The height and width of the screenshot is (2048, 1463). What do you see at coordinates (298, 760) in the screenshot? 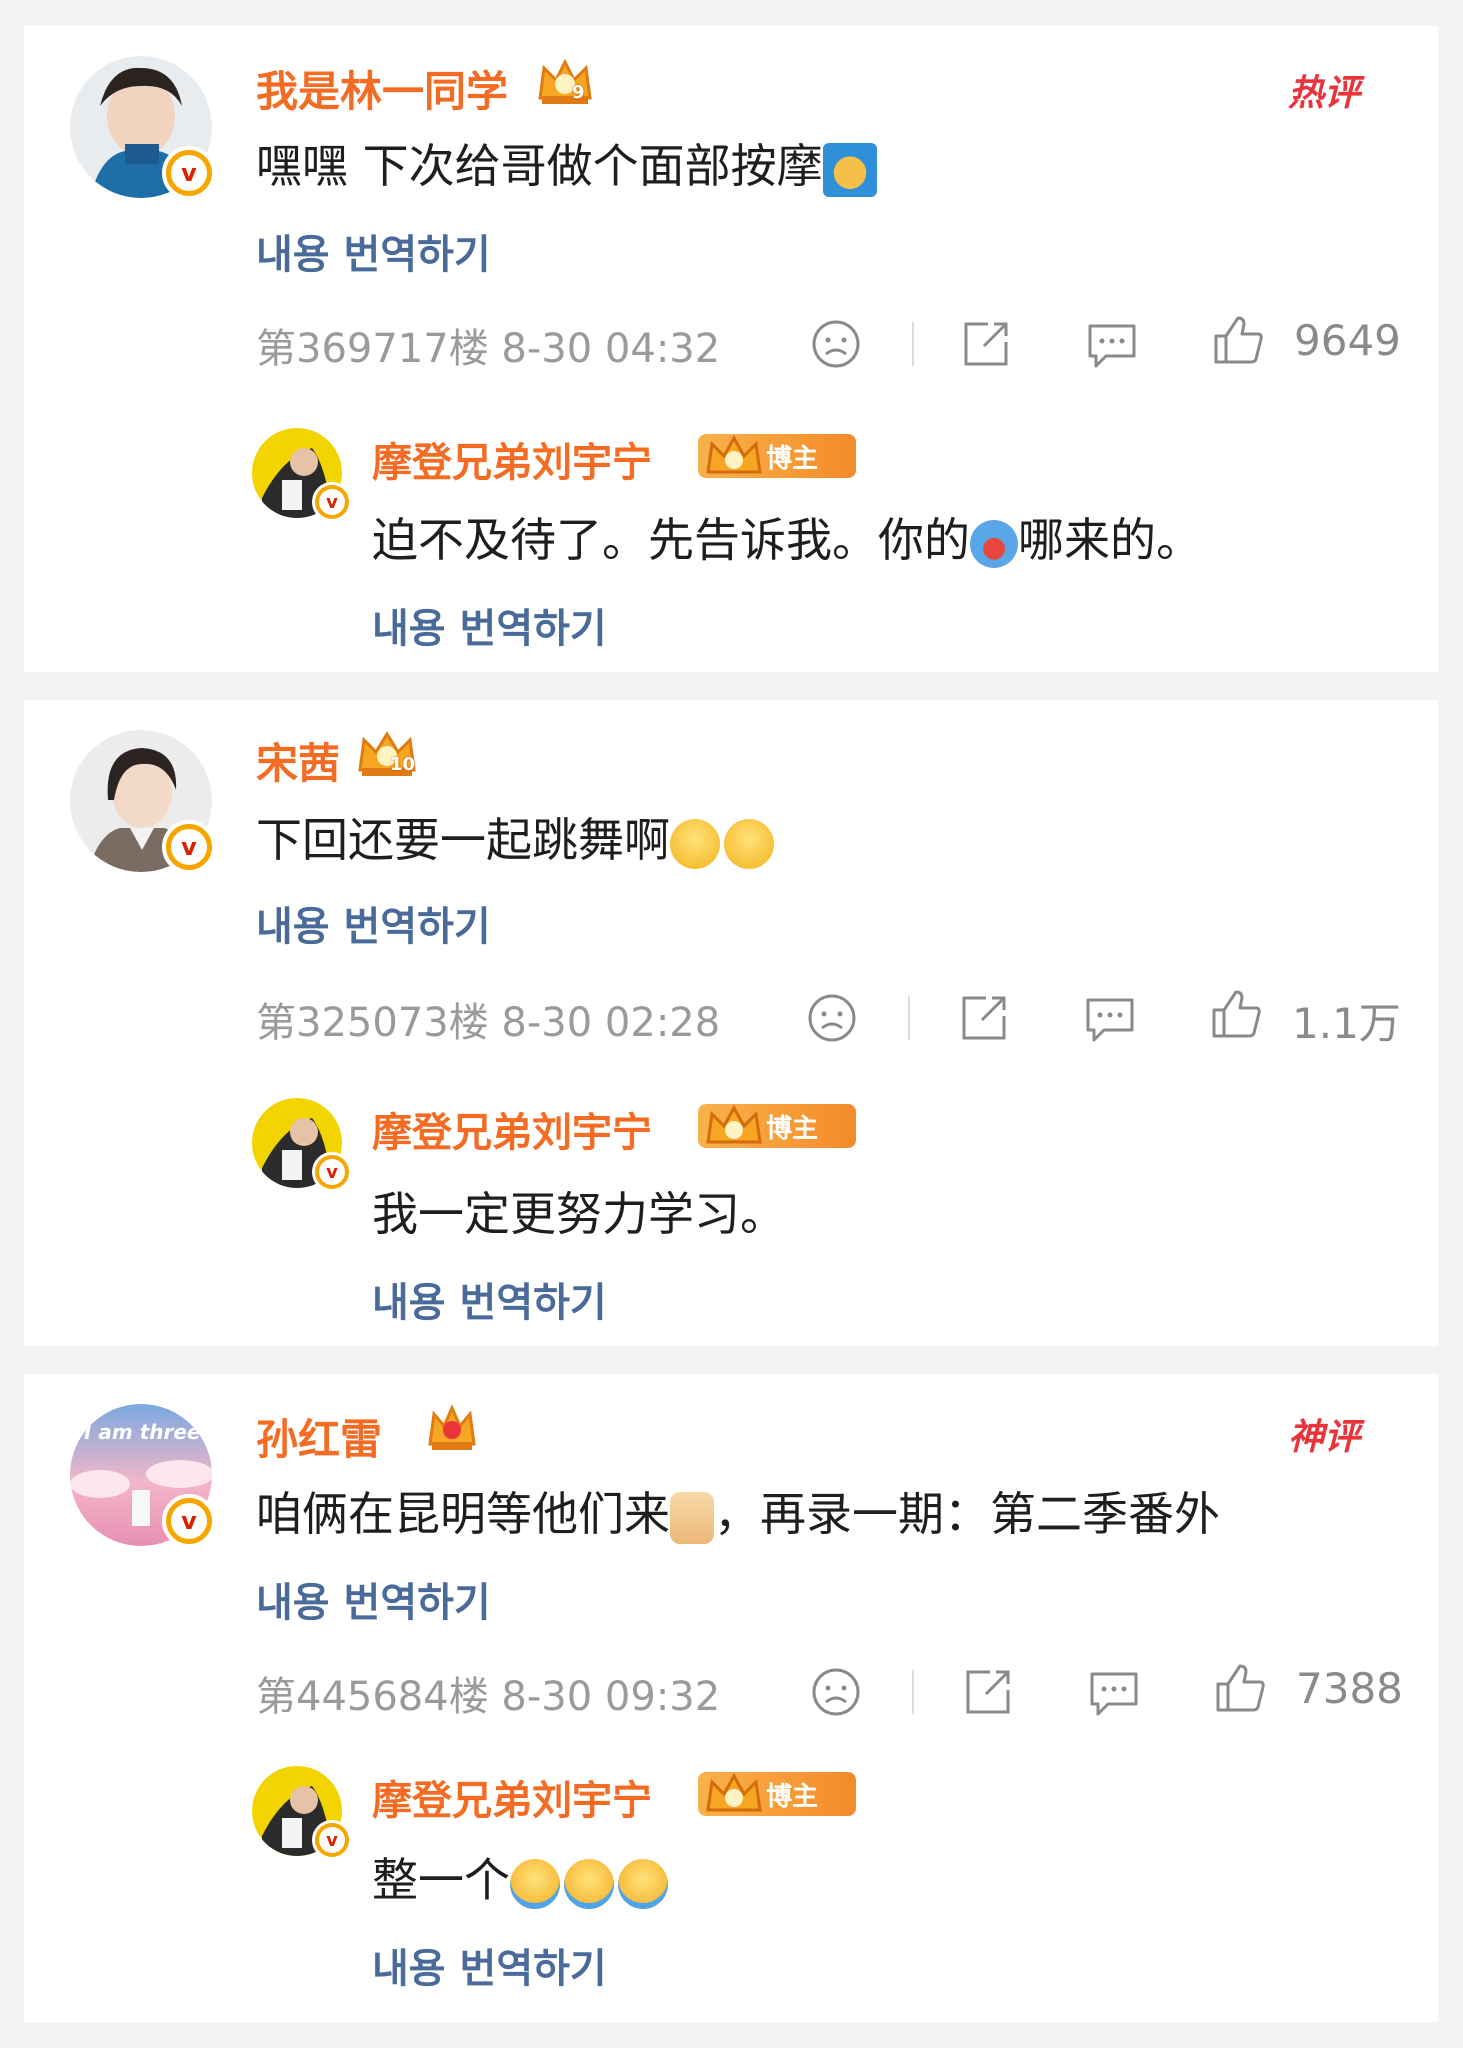
I see `comment-username: 宋茜` at bounding box center [298, 760].